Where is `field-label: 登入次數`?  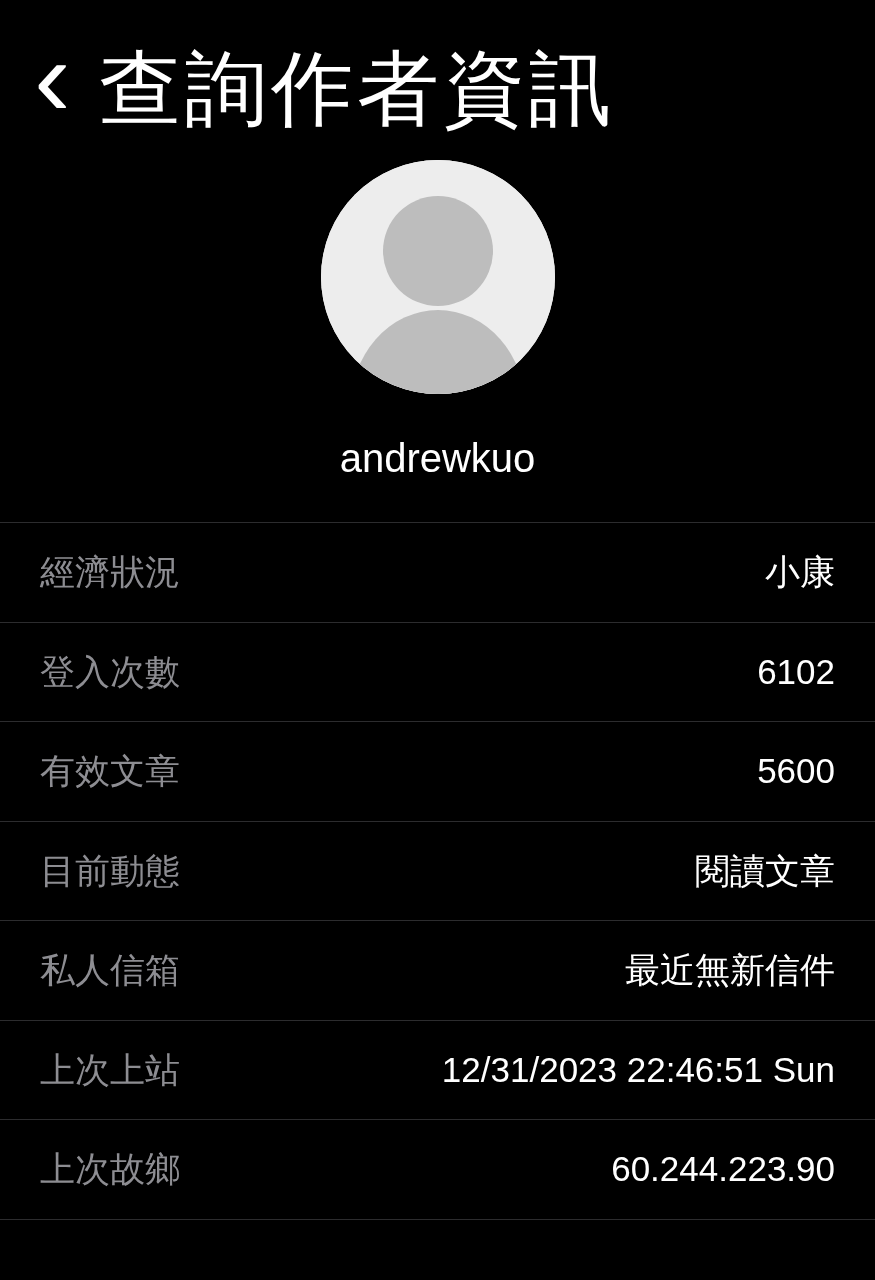
field-label: 登入次數 is located at coordinates (110, 671).